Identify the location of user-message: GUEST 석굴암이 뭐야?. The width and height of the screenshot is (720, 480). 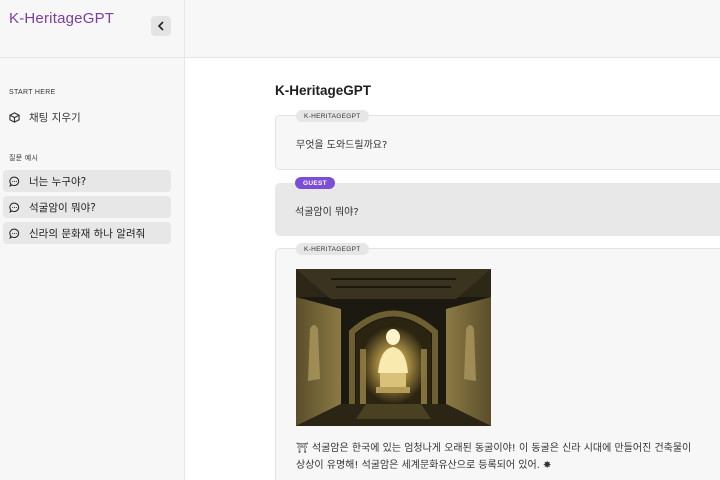
(497, 206).